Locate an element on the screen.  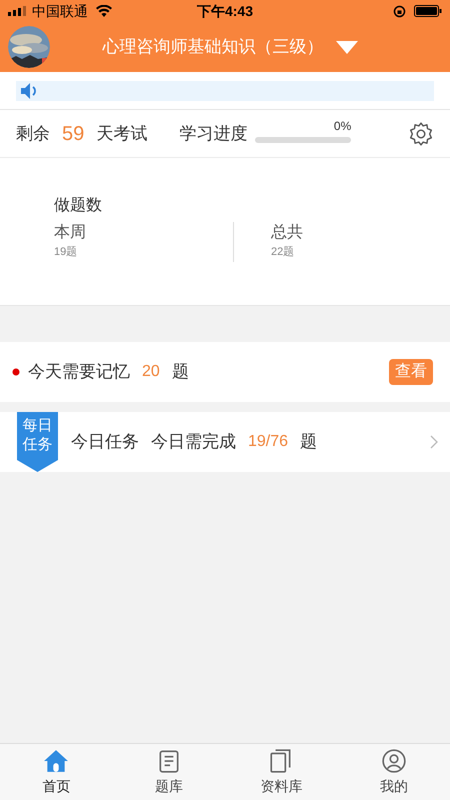
progress-percent: 0% is located at coordinates (343, 126).